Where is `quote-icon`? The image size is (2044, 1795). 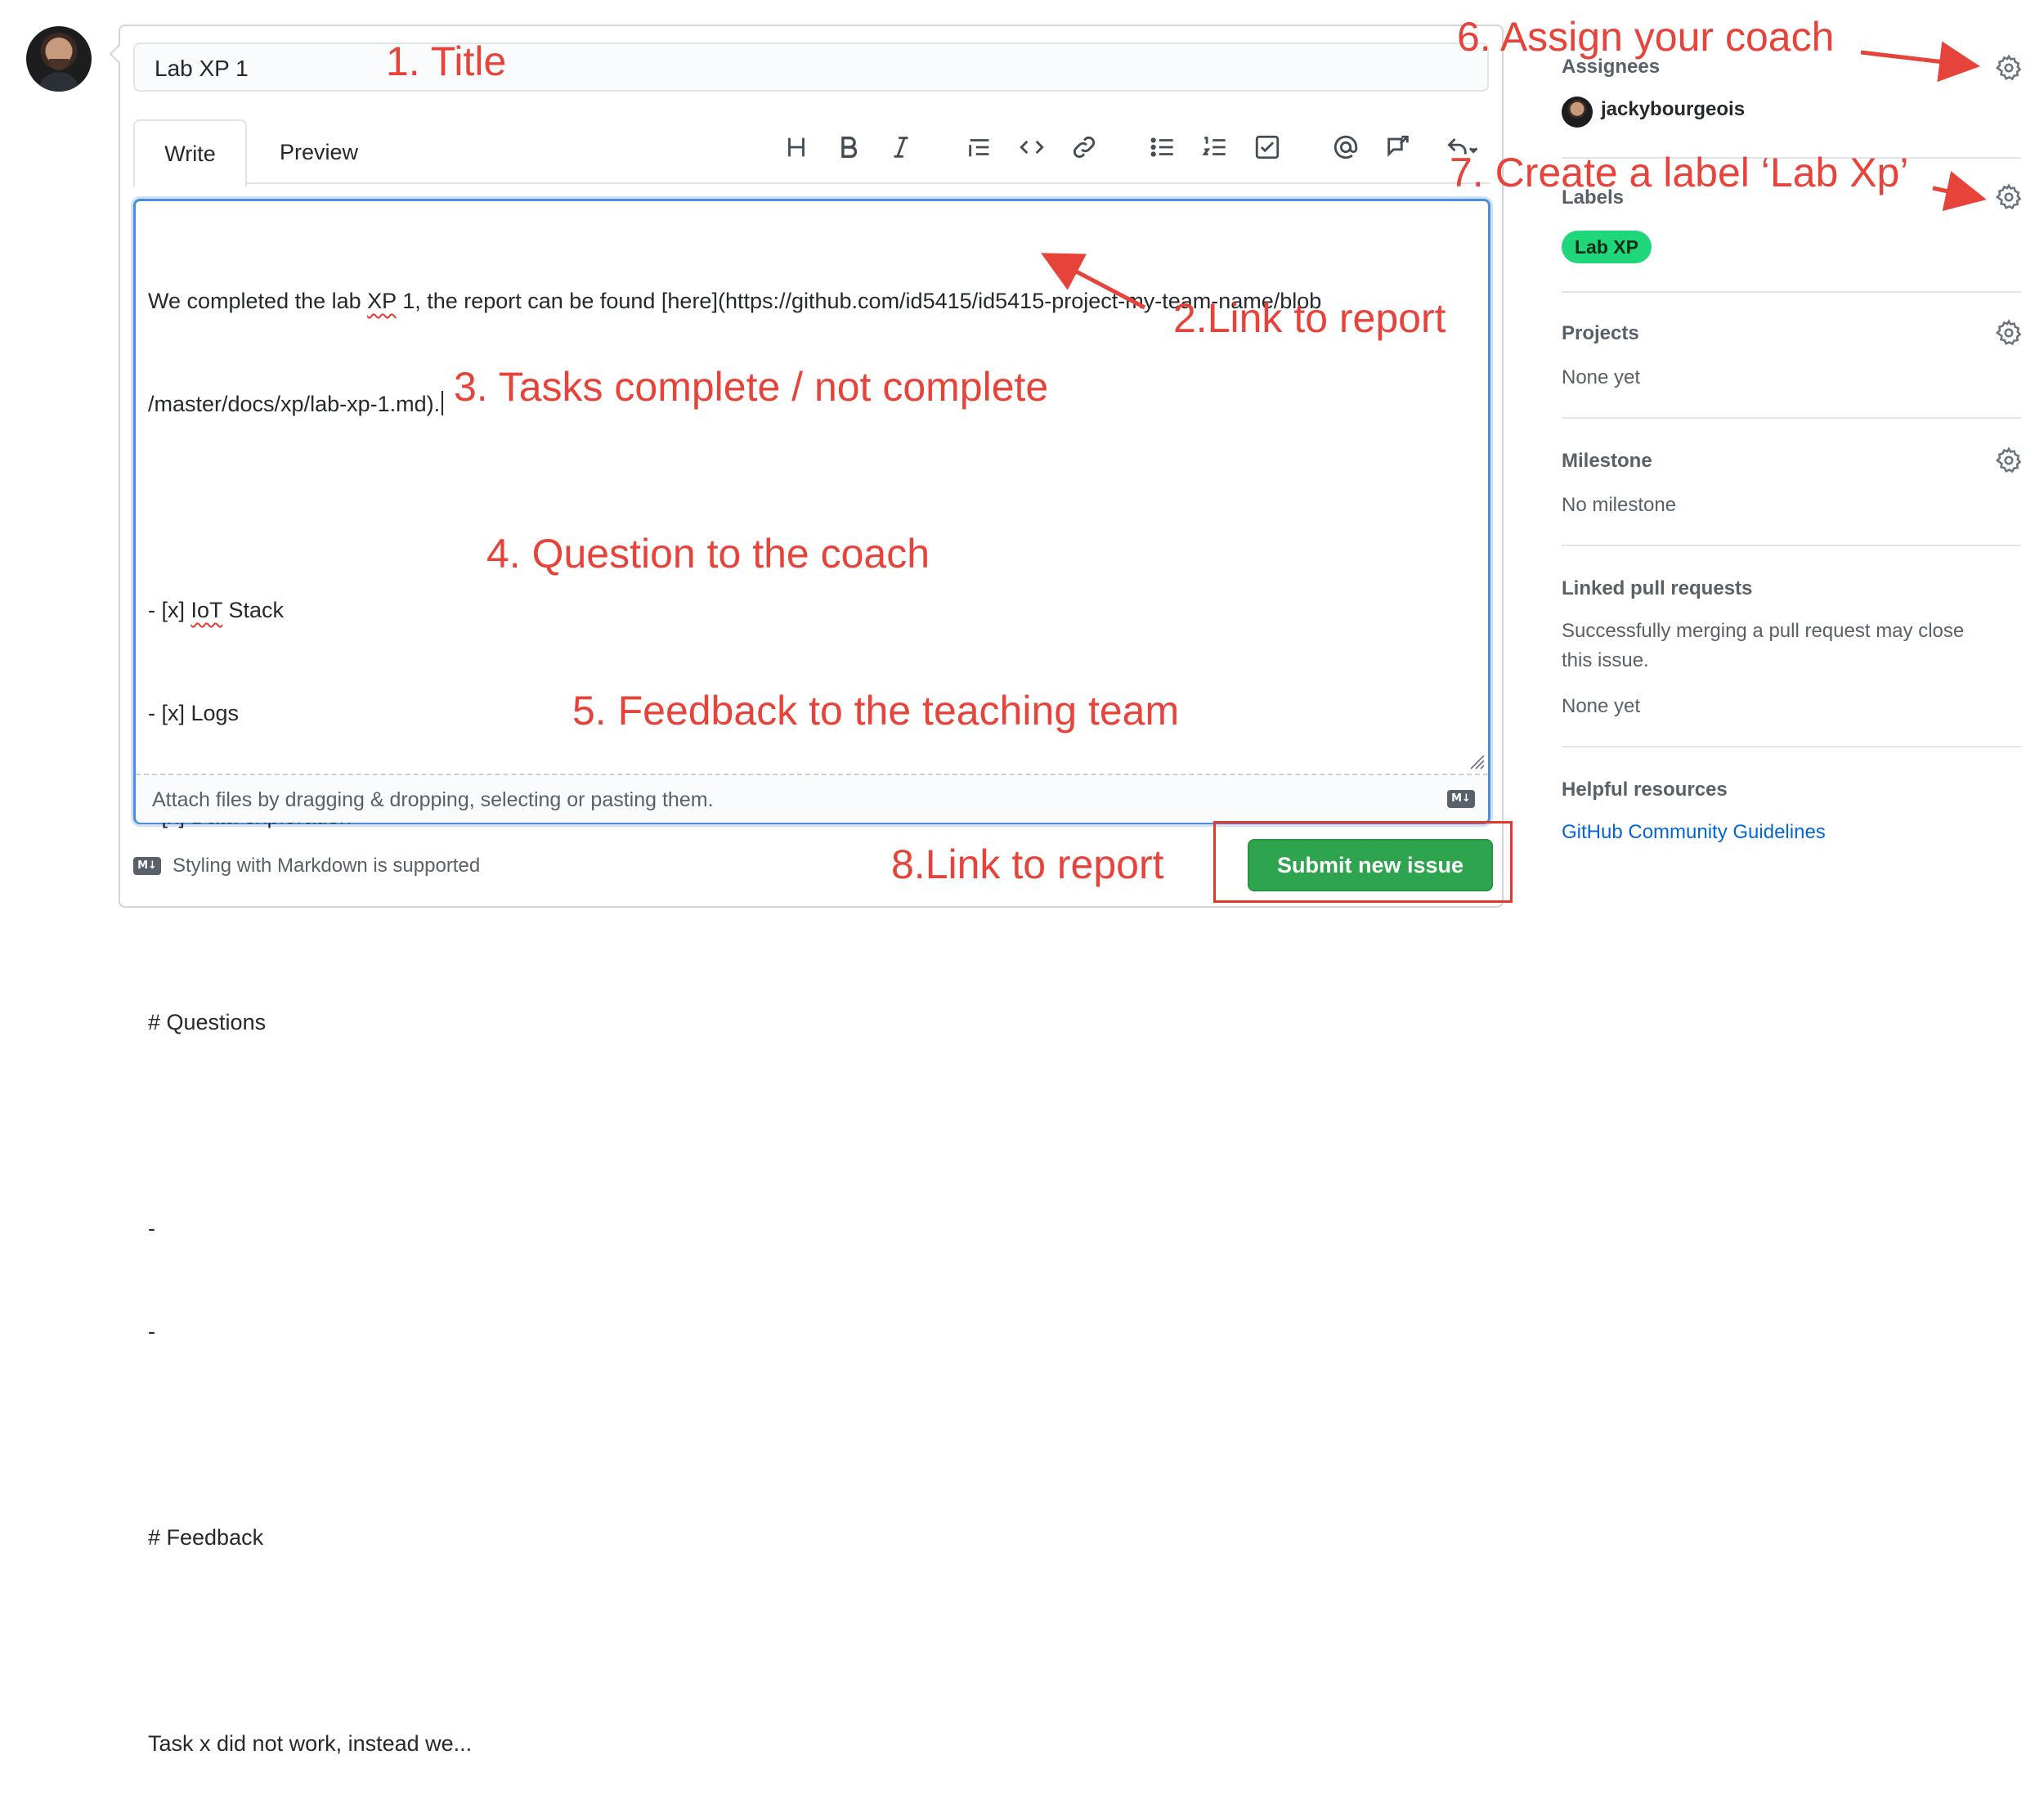
quote-icon is located at coordinates (979, 147).